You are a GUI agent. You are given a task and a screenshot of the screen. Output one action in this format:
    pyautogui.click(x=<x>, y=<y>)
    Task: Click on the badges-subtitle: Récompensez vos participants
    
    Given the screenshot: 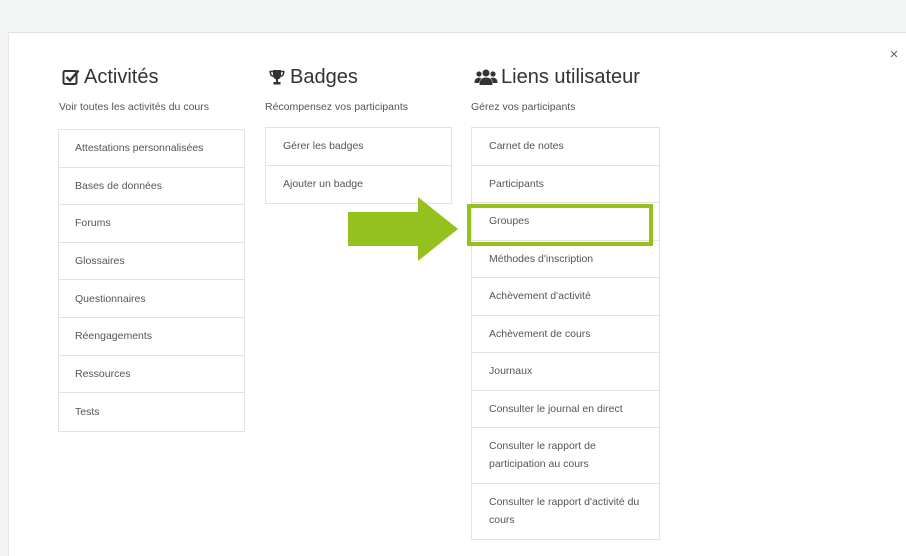 What is the action you would take?
    pyautogui.click(x=336, y=107)
    